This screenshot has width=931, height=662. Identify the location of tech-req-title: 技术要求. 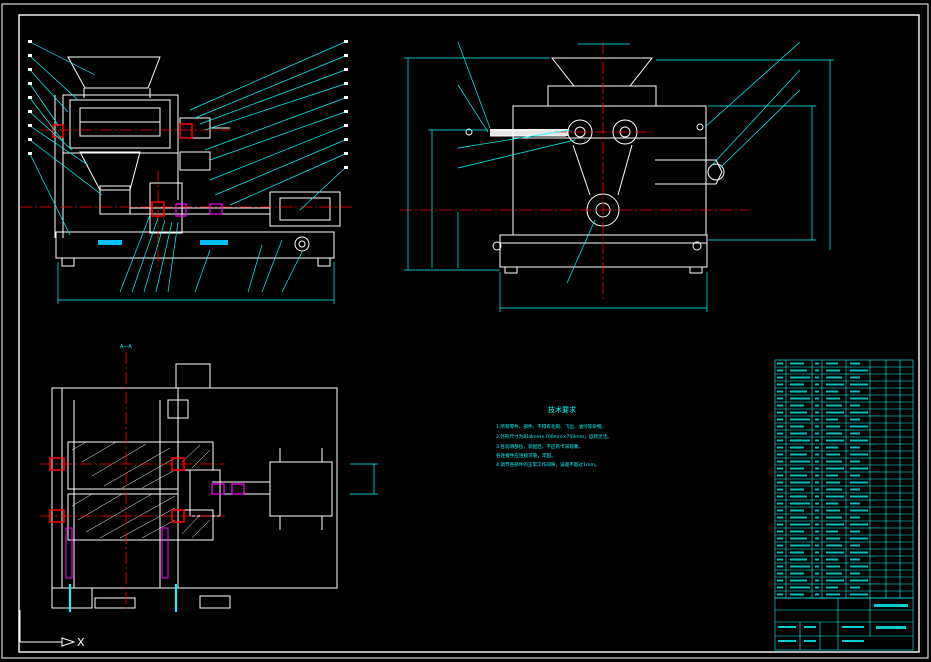
(562, 409).